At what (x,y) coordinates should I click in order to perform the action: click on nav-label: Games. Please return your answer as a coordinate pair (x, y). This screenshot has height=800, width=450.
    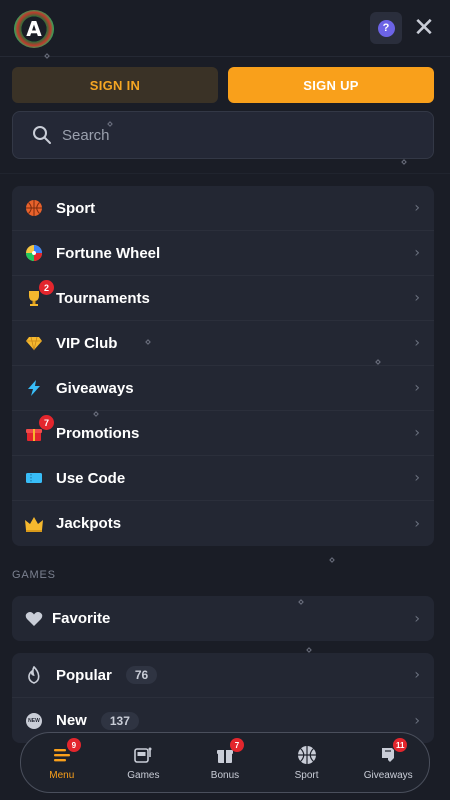
    Looking at the image, I should click on (143, 775).